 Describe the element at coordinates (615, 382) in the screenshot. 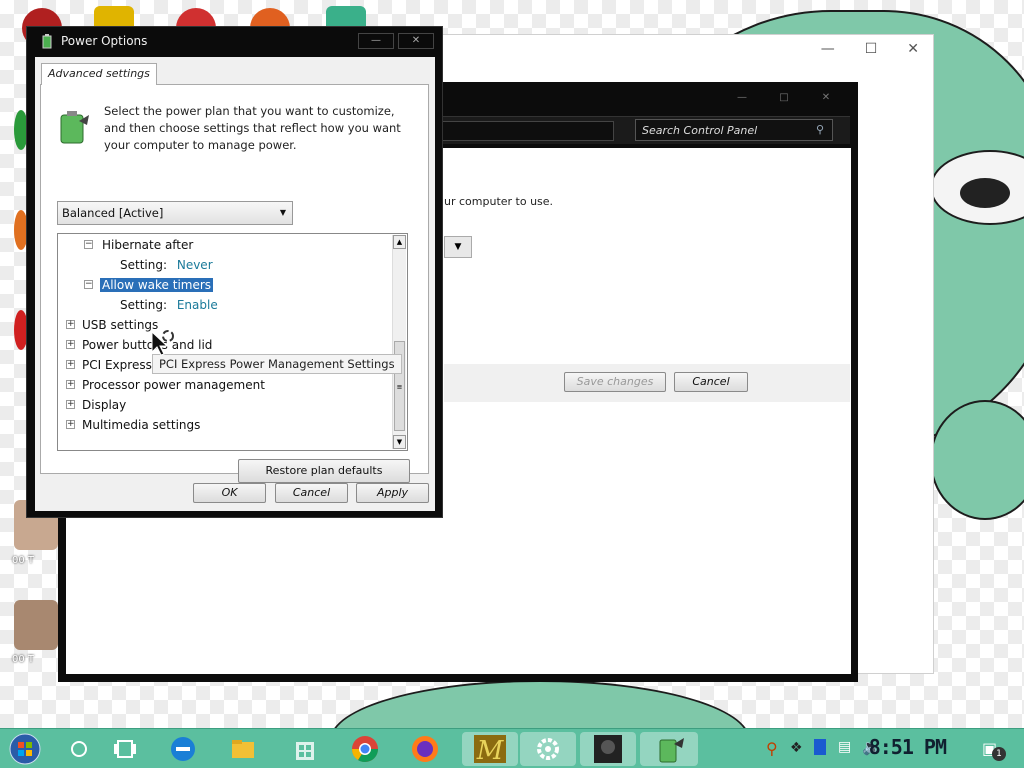

I see `save-changes-button: Save changes` at that location.